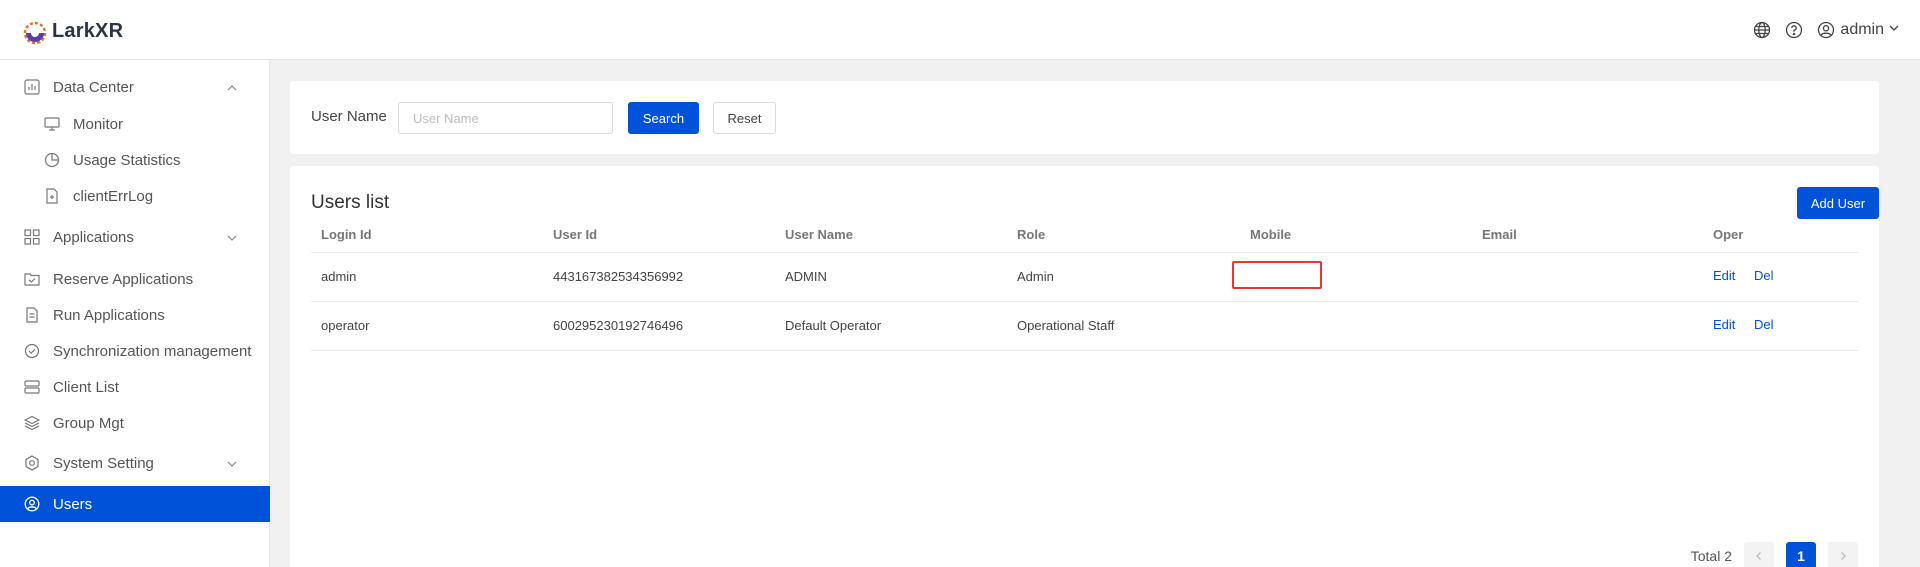 The width and height of the screenshot is (1920, 567). What do you see at coordinates (135, 504) in the screenshot?
I see `sidebar-item-users: Users` at bounding box center [135, 504].